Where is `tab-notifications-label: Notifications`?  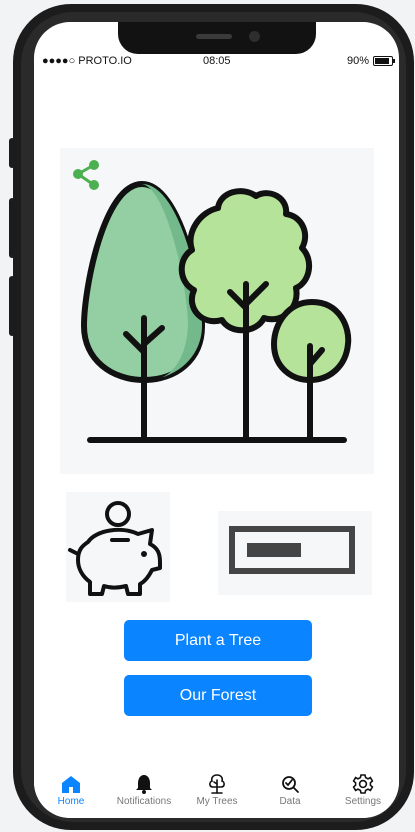
tab-notifications-label: Notifications is located at coordinates (144, 801).